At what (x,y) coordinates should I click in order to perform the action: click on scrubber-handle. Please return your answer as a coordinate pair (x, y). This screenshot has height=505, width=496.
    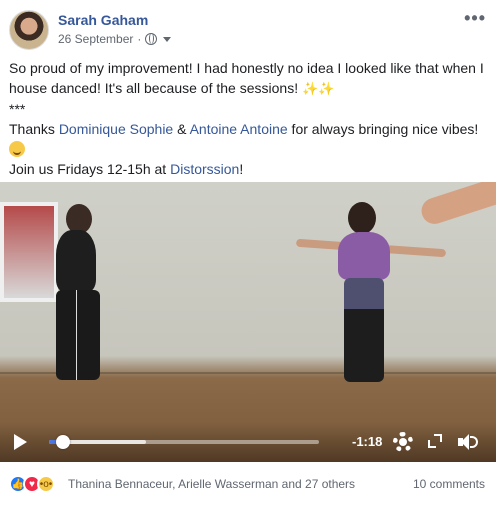
    Looking at the image, I should click on (62, 442).